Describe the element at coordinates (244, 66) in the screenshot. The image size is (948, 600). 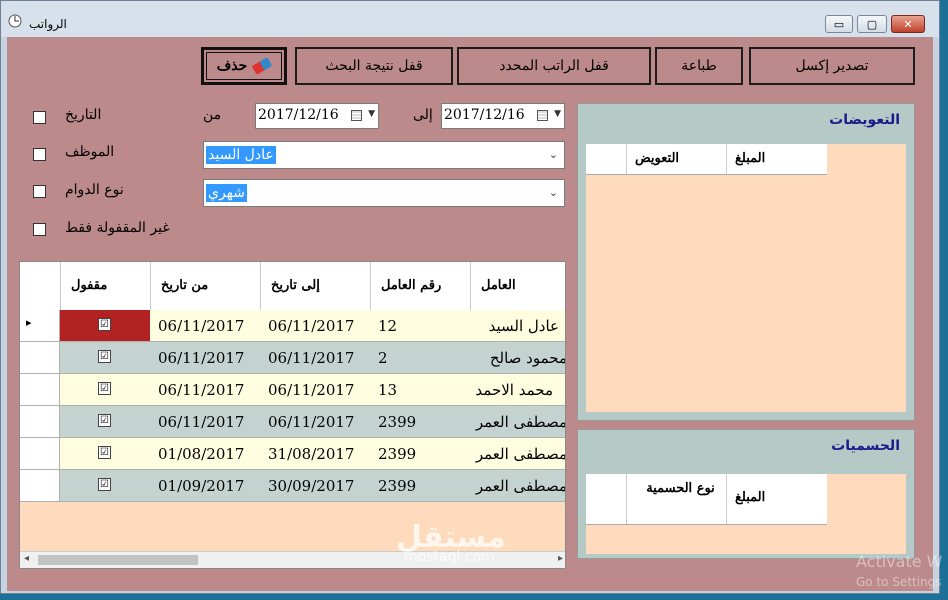
I see `delete-button: حذف` at that location.